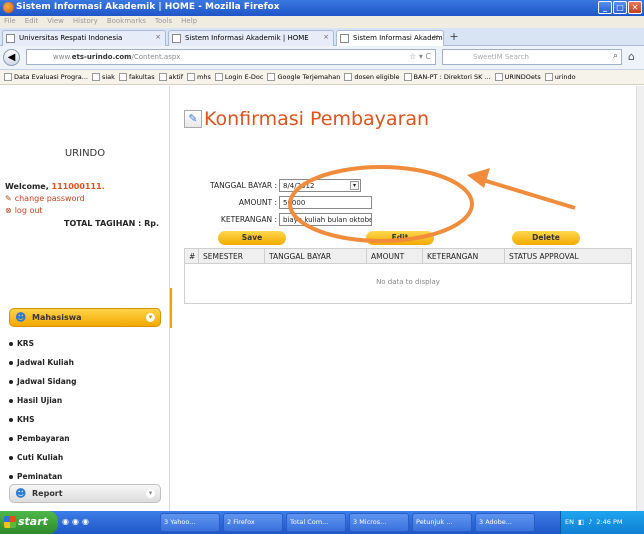  What do you see at coordinates (33, 521) in the screenshot?
I see `start-label: start` at bounding box center [33, 521].